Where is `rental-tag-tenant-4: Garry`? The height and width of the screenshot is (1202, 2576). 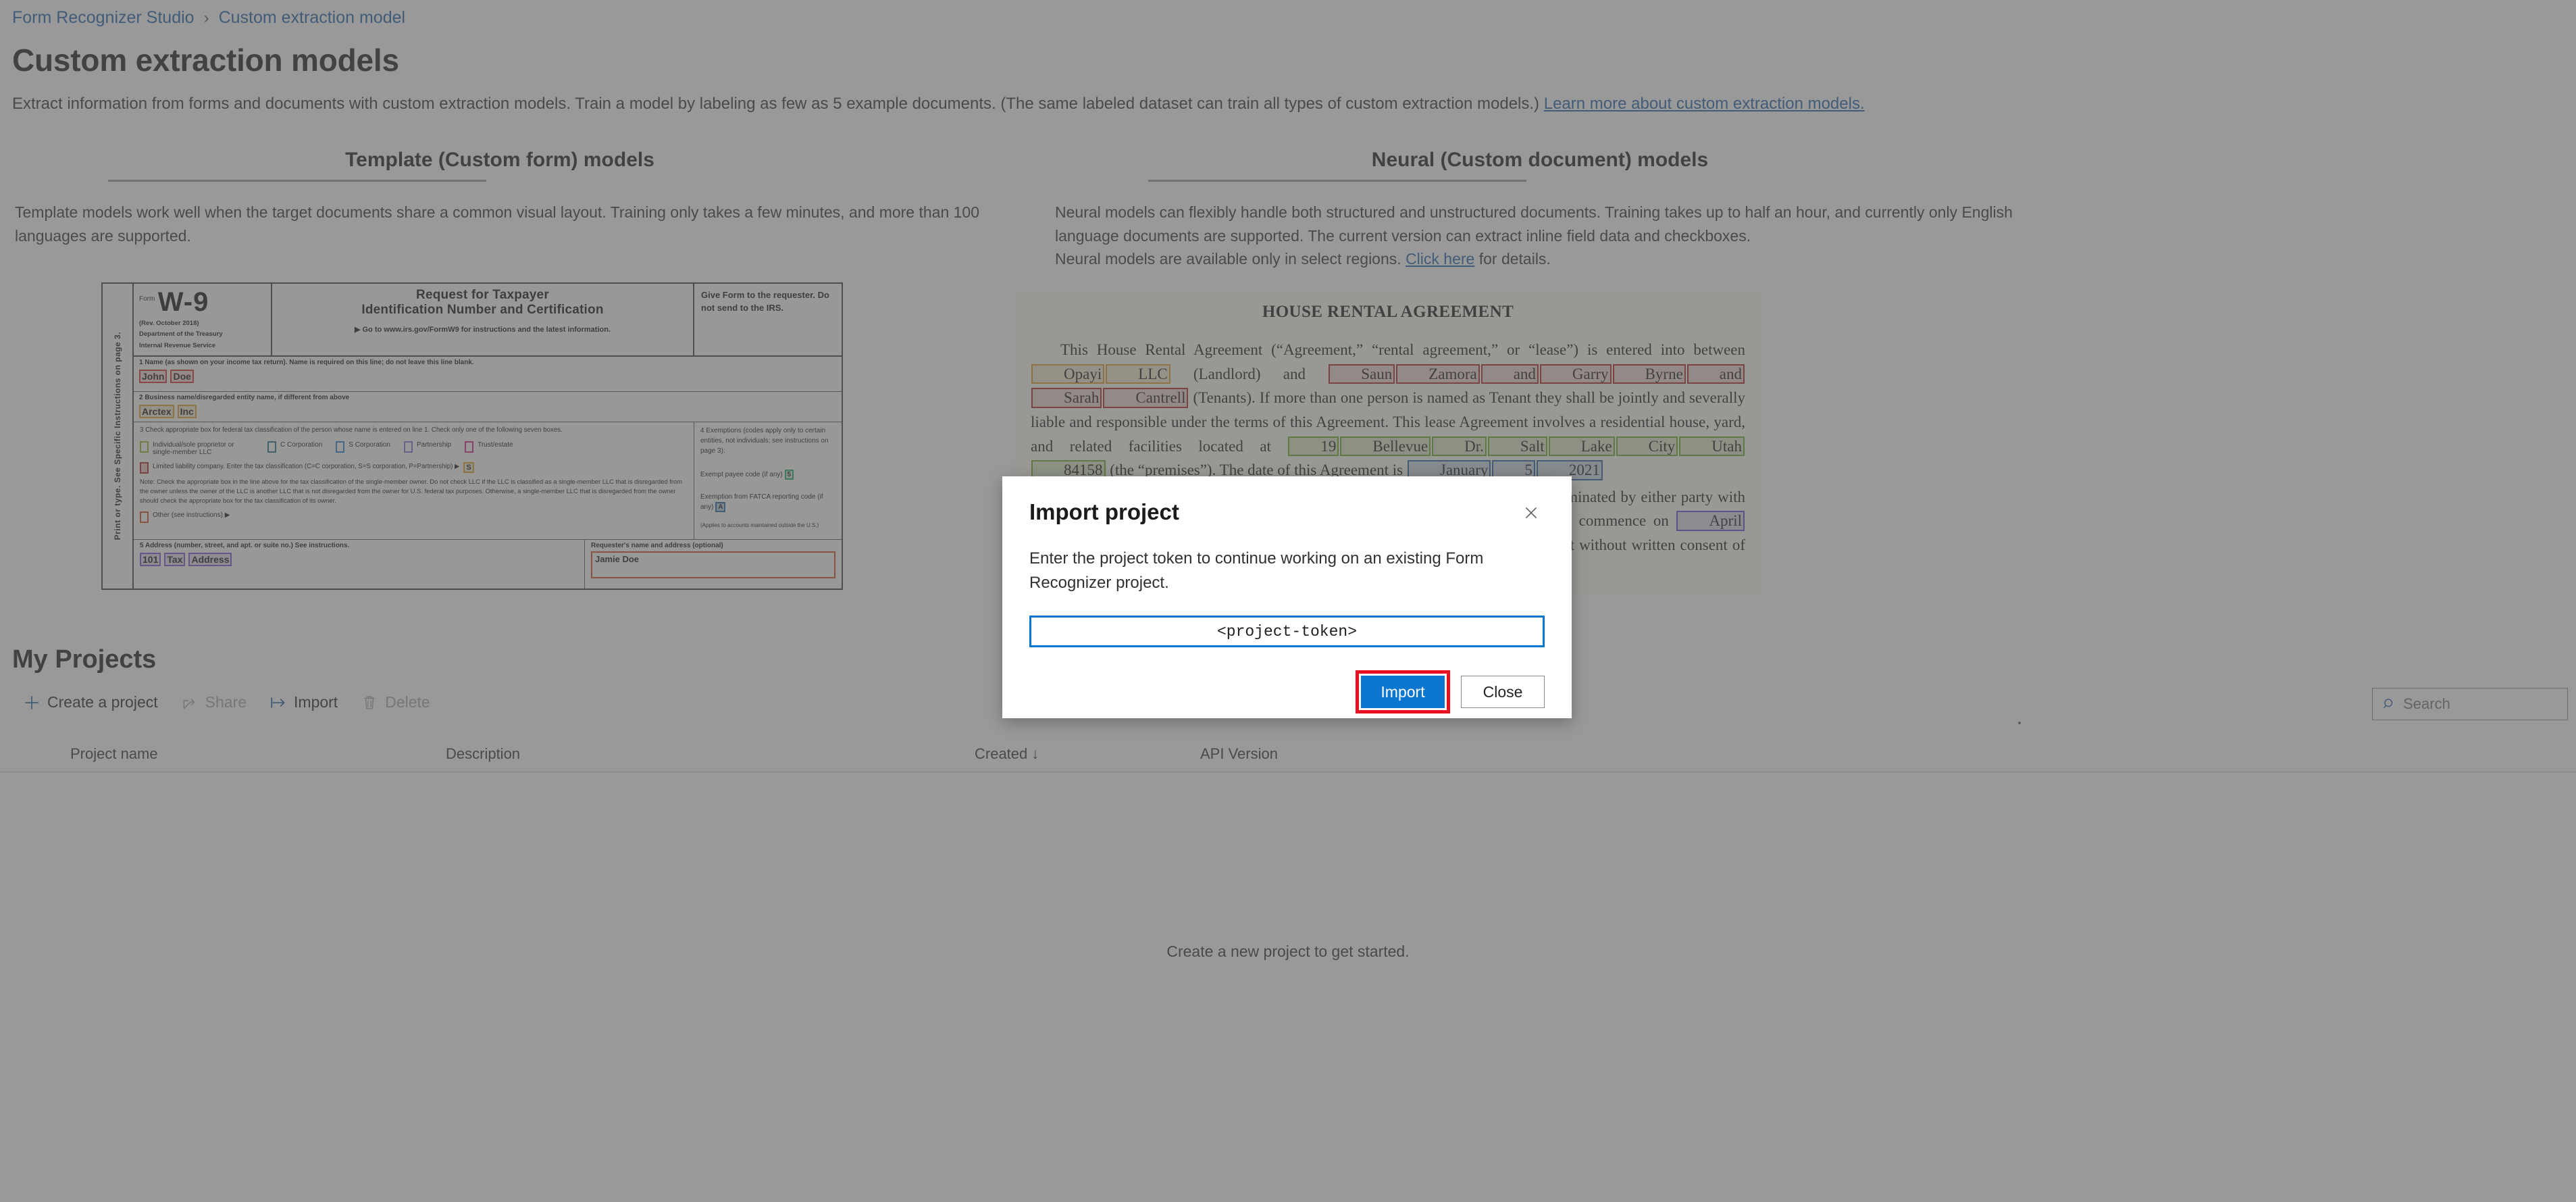
rental-tag-tenant-4: Garry is located at coordinates (1576, 374).